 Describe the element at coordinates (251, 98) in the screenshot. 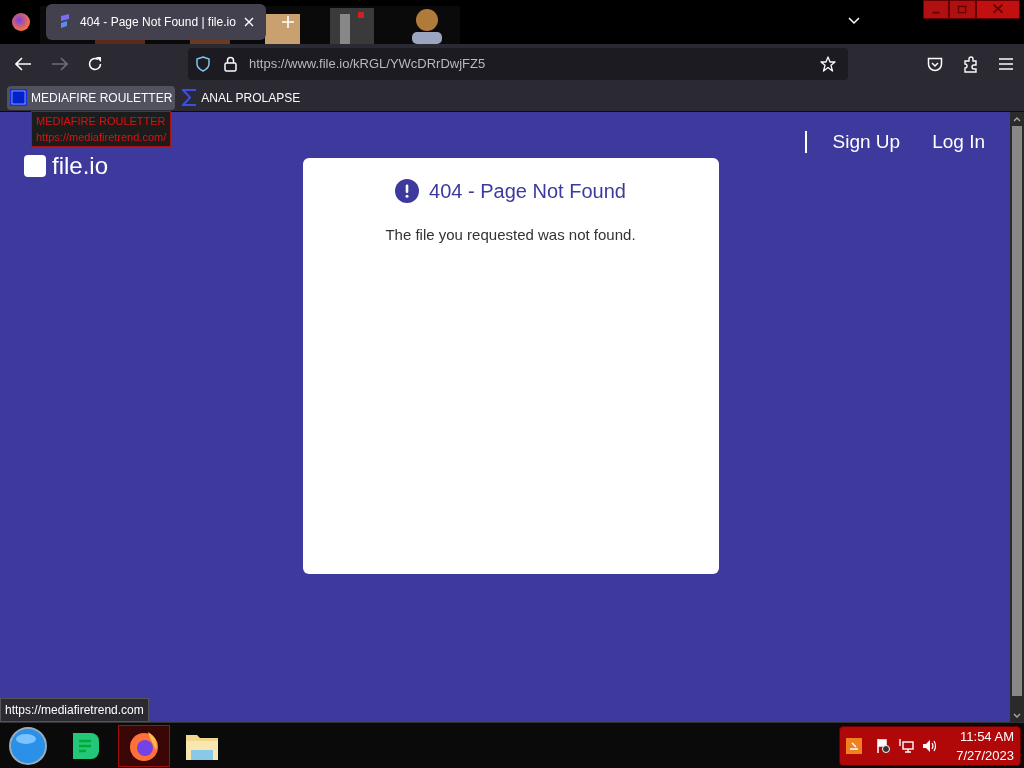

I see `bookmark-label: ANAL PROLAPSE` at that location.